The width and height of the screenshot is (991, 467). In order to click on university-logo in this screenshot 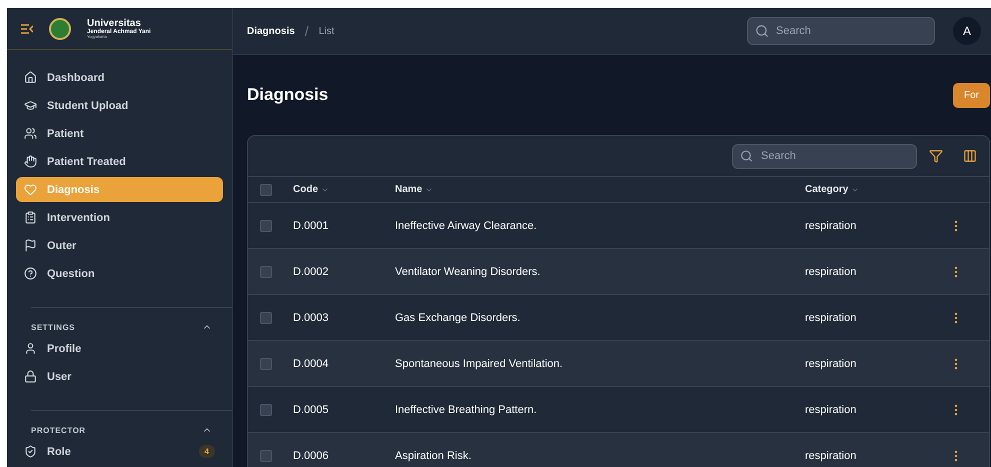, I will do `click(60, 29)`.